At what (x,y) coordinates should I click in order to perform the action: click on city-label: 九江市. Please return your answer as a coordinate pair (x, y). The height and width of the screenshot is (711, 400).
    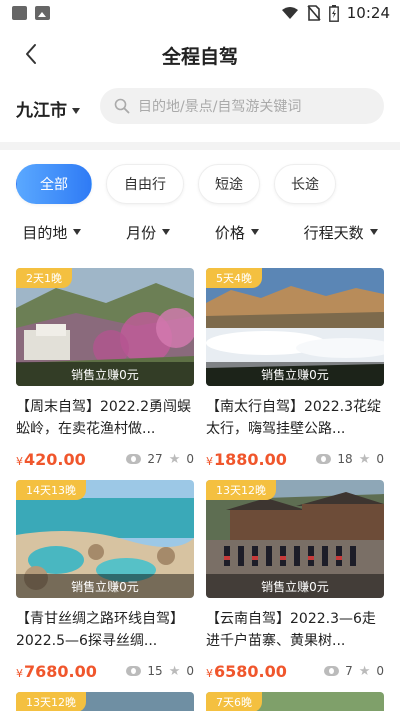
    Looking at the image, I should click on (41, 111).